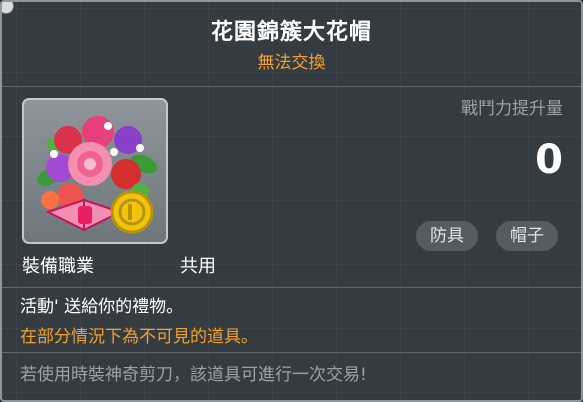 The width and height of the screenshot is (583, 402). I want to click on description-invisible: 在部分情況下為不可見的道具。, so click(139, 337).